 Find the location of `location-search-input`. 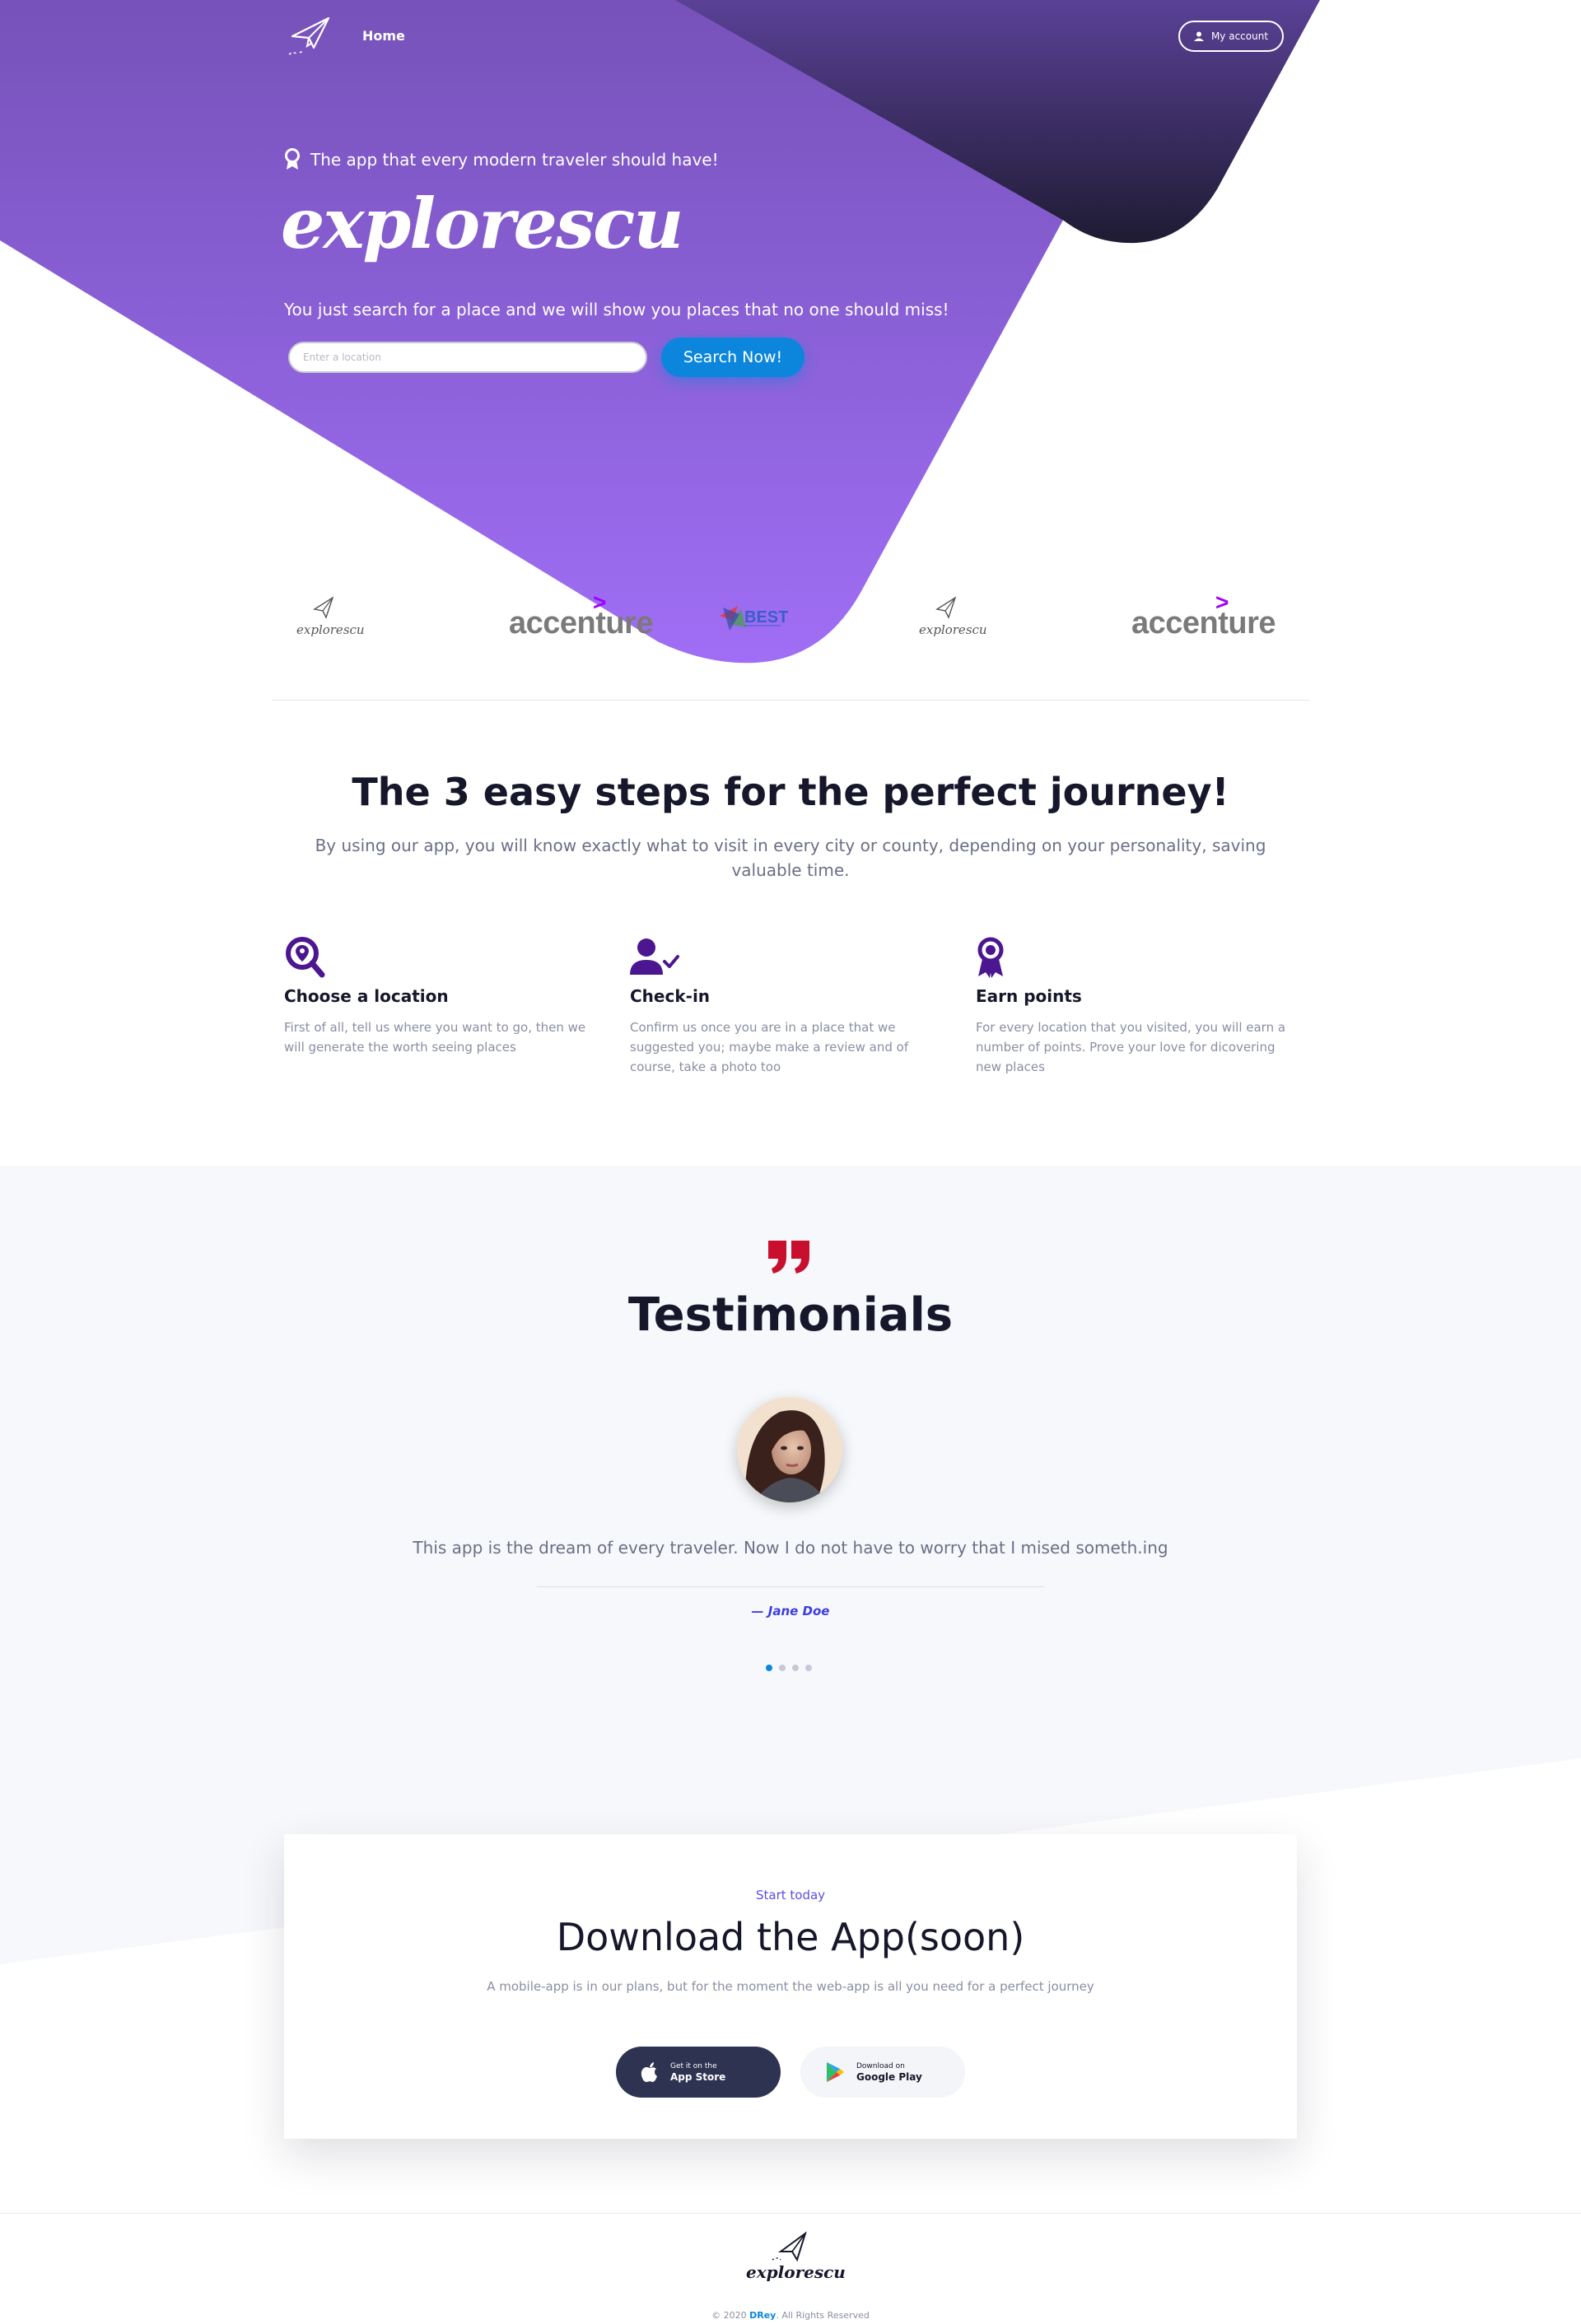

location-search-input is located at coordinates (468, 357).